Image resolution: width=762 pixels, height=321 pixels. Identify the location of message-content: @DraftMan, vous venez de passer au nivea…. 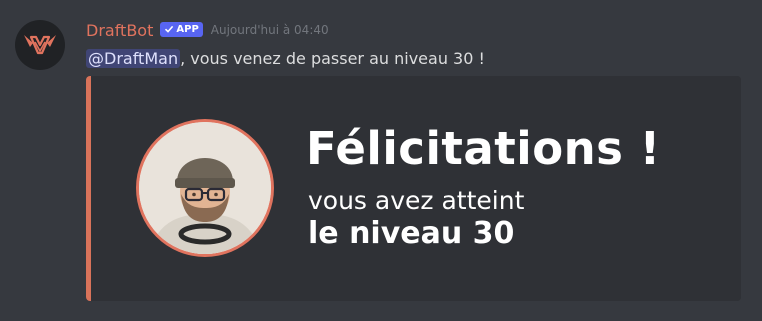
(285, 59).